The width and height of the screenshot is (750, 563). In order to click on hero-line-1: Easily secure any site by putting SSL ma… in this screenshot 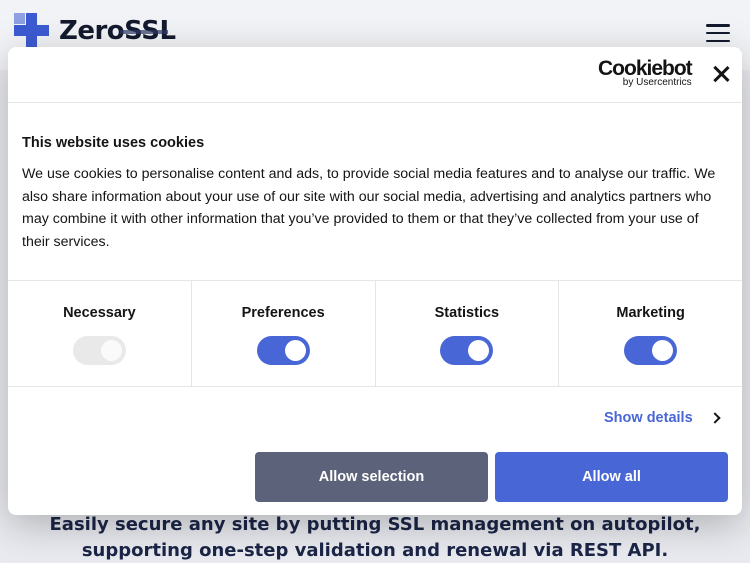, I will do `click(375, 524)`.